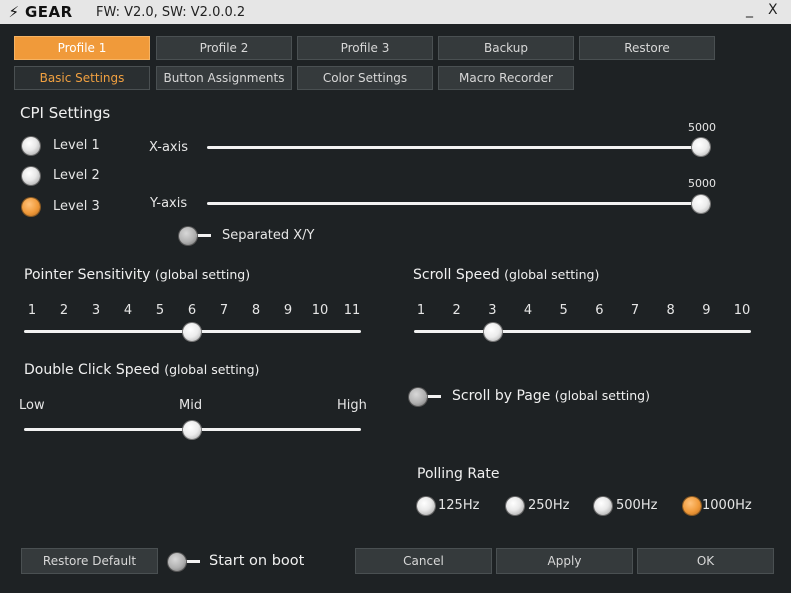 The height and width of the screenshot is (593, 791). Describe the element at coordinates (493, 332) in the screenshot. I see `scroll-speed-slider-handle` at that location.